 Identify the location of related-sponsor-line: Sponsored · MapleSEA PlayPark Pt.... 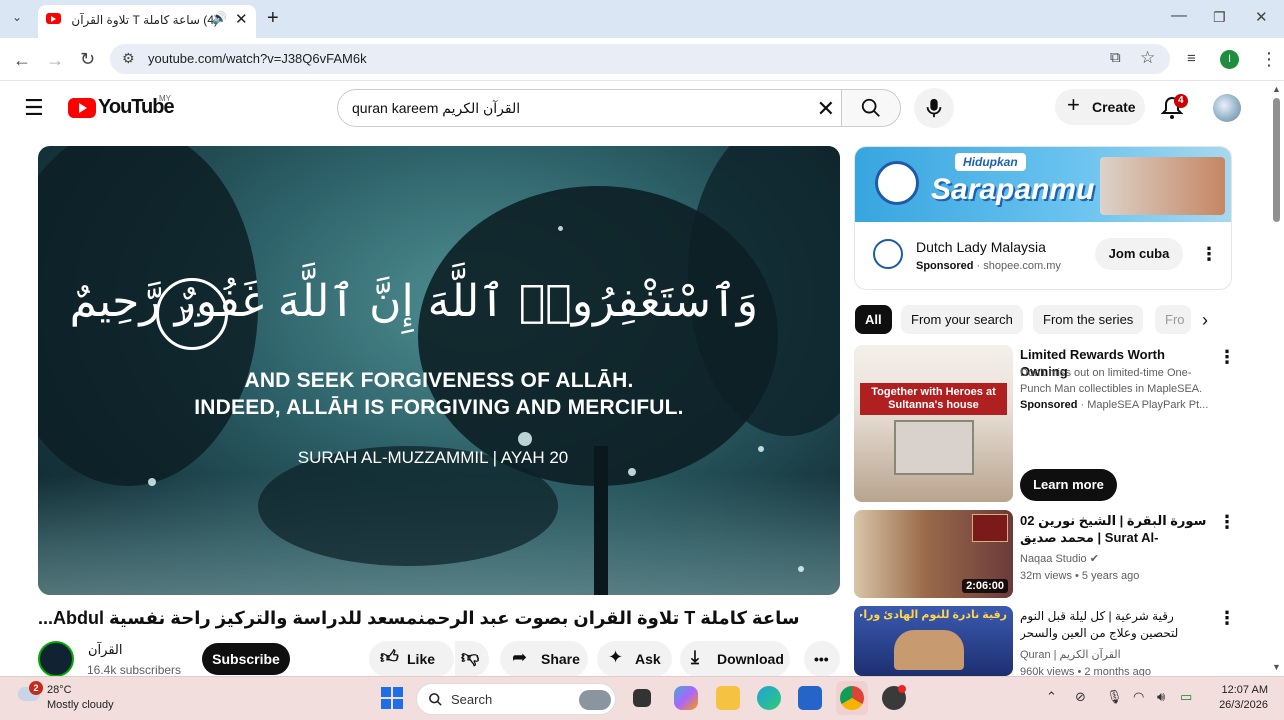
(1114, 405).